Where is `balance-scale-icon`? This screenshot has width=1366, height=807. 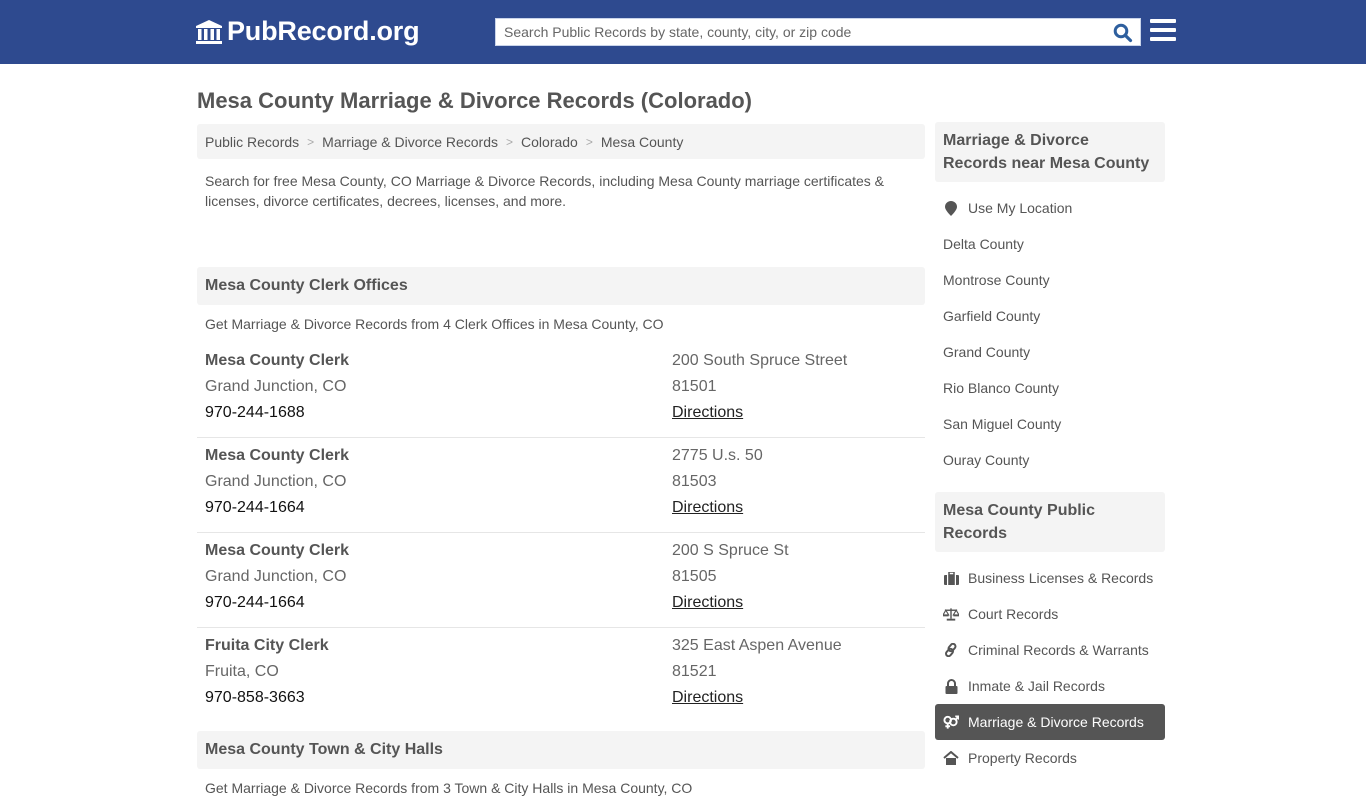
balance-scale-icon is located at coordinates (951, 614).